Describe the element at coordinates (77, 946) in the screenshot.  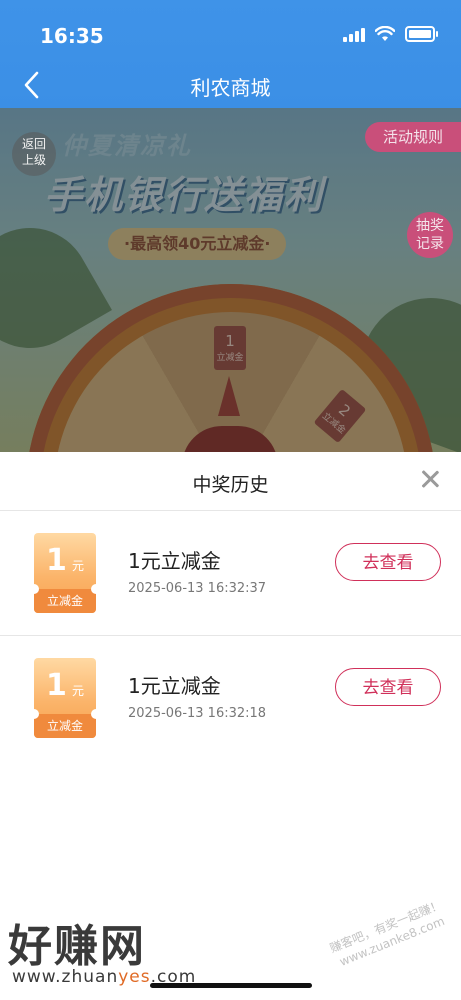
I see `watermark-logo: 好赚网` at that location.